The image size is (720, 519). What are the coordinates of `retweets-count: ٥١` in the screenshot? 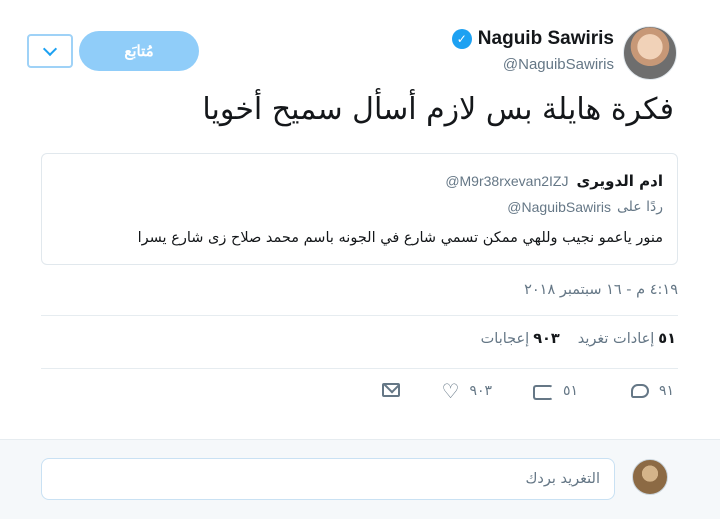 It's located at (667, 339).